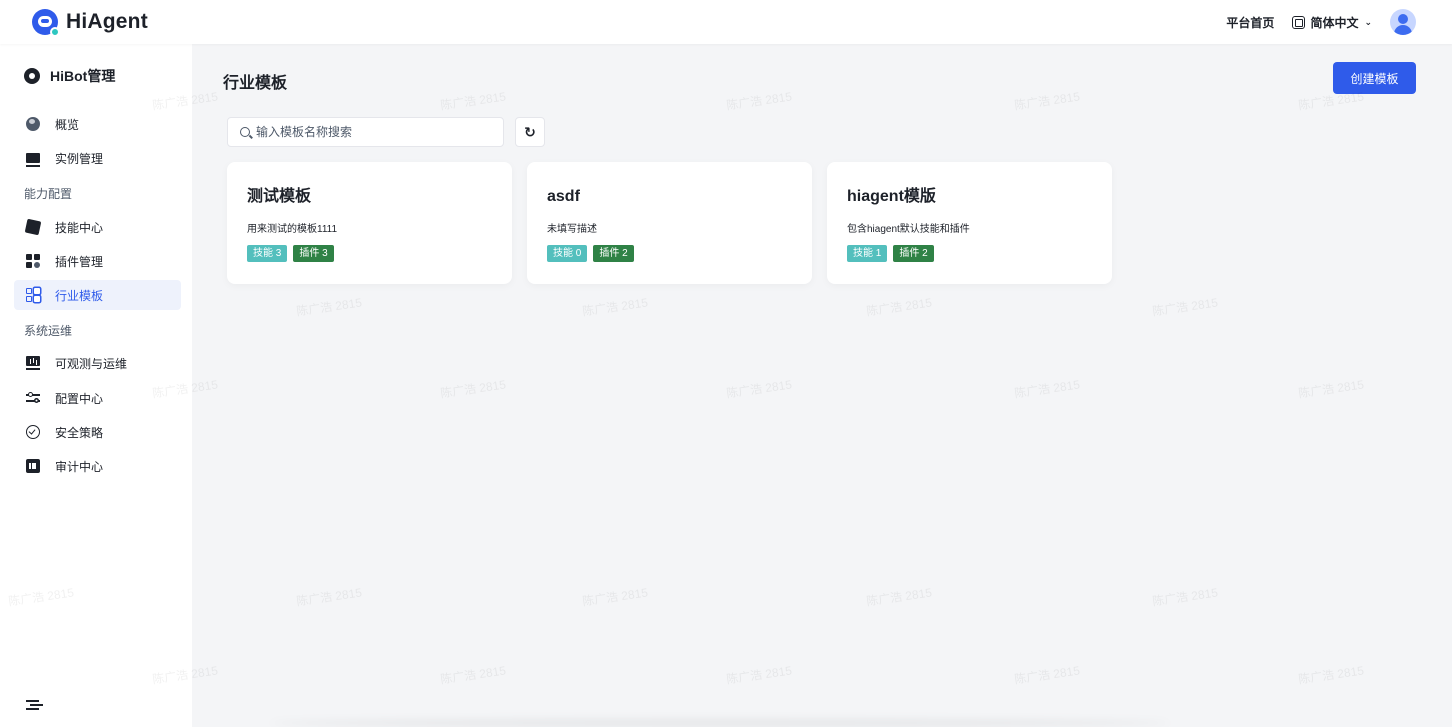  What do you see at coordinates (1299, 22) in the screenshot?
I see `language-icon` at bounding box center [1299, 22].